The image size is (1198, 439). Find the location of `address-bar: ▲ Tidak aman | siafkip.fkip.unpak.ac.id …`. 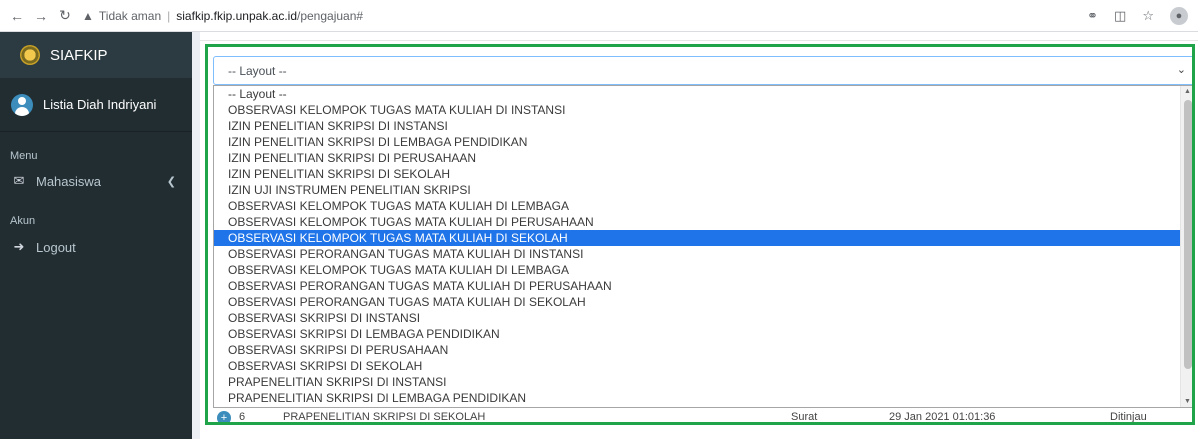

address-bar: ▲ Tidak aman | siafkip.fkip.unpak.ac.id … is located at coordinates (222, 16).